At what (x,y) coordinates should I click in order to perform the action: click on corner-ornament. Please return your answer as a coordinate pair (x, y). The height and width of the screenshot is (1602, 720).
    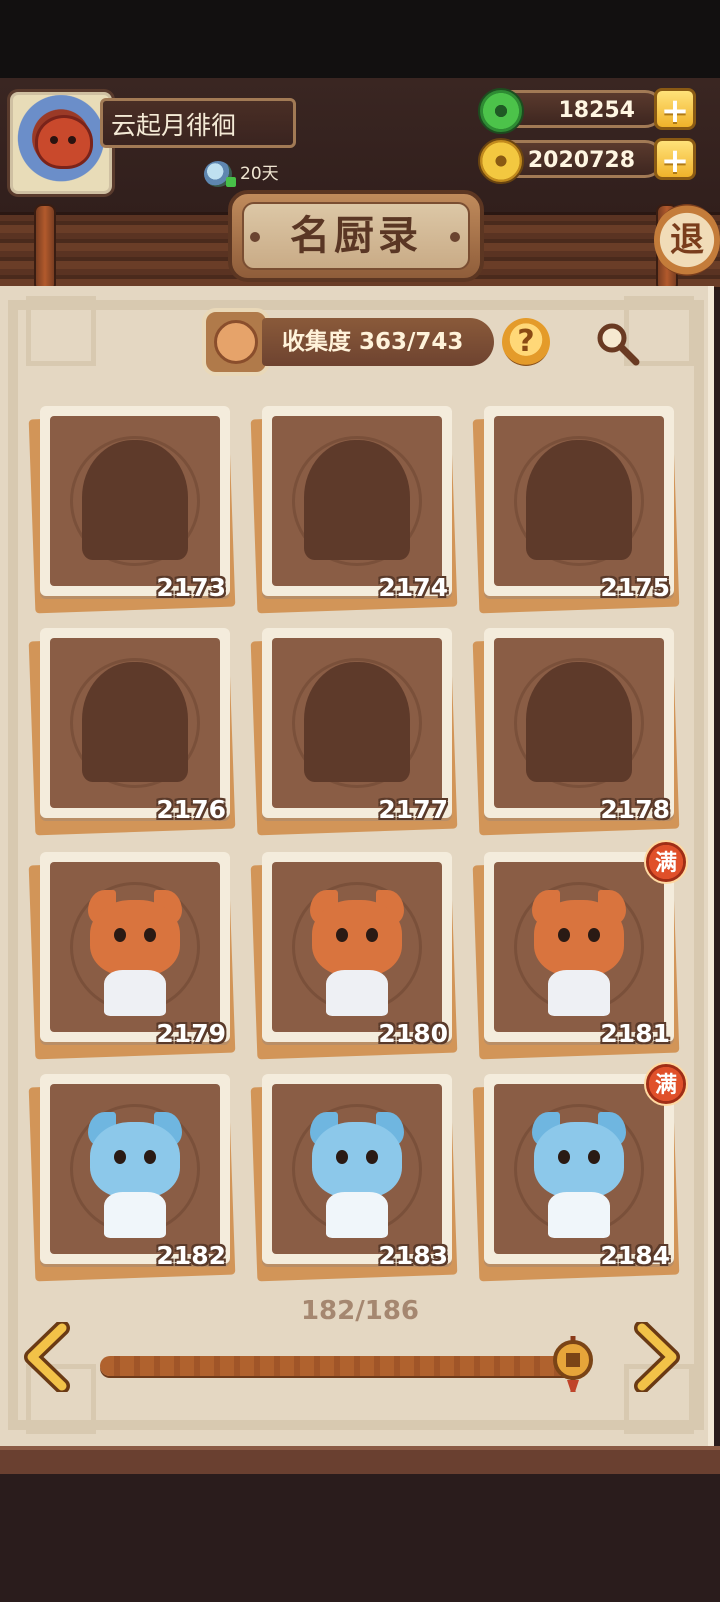
    Looking at the image, I should click on (61, 331).